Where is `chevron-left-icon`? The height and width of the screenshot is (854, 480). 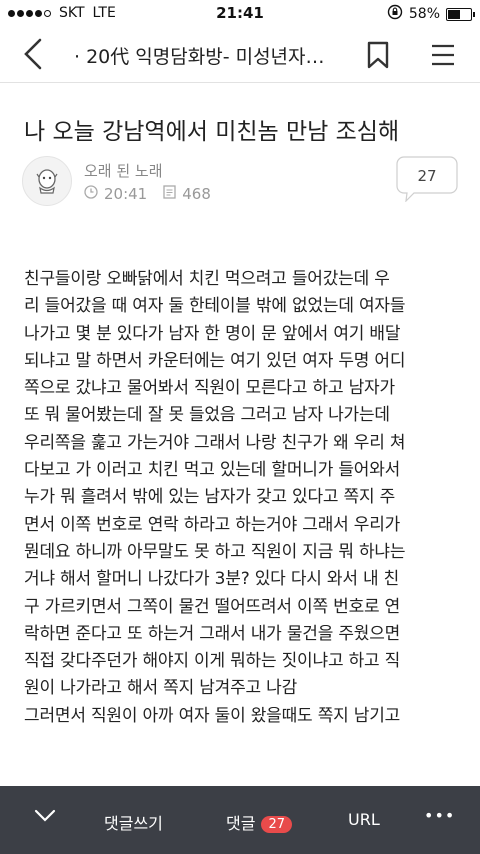 chevron-left-icon is located at coordinates (33, 54).